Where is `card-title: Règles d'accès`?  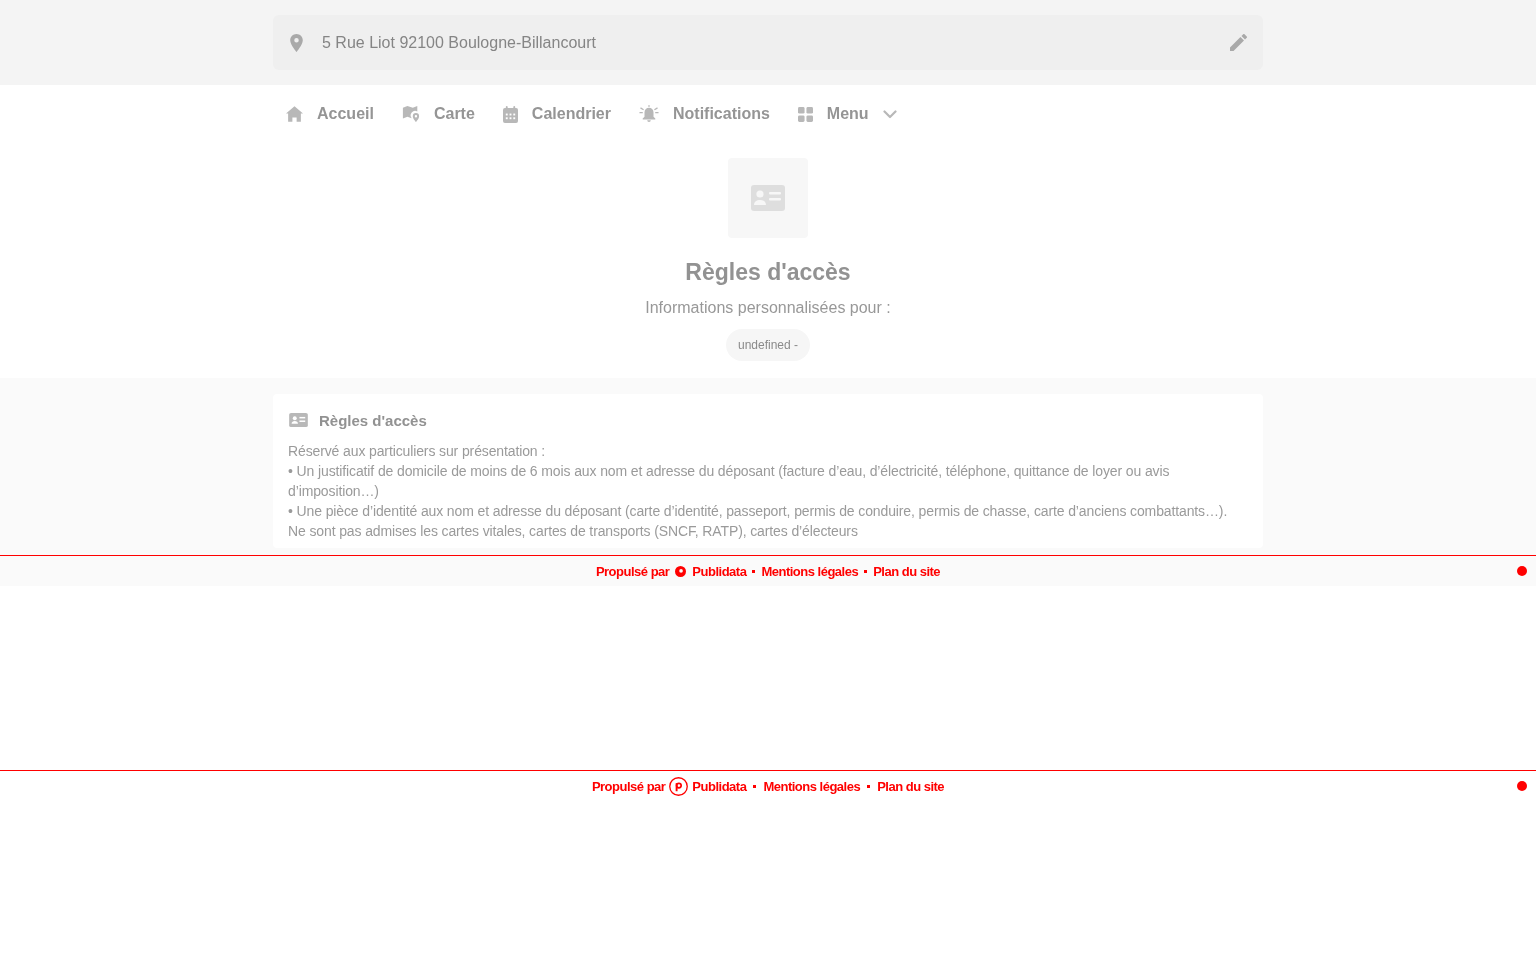 card-title: Règles d'accès is located at coordinates (373, 420).